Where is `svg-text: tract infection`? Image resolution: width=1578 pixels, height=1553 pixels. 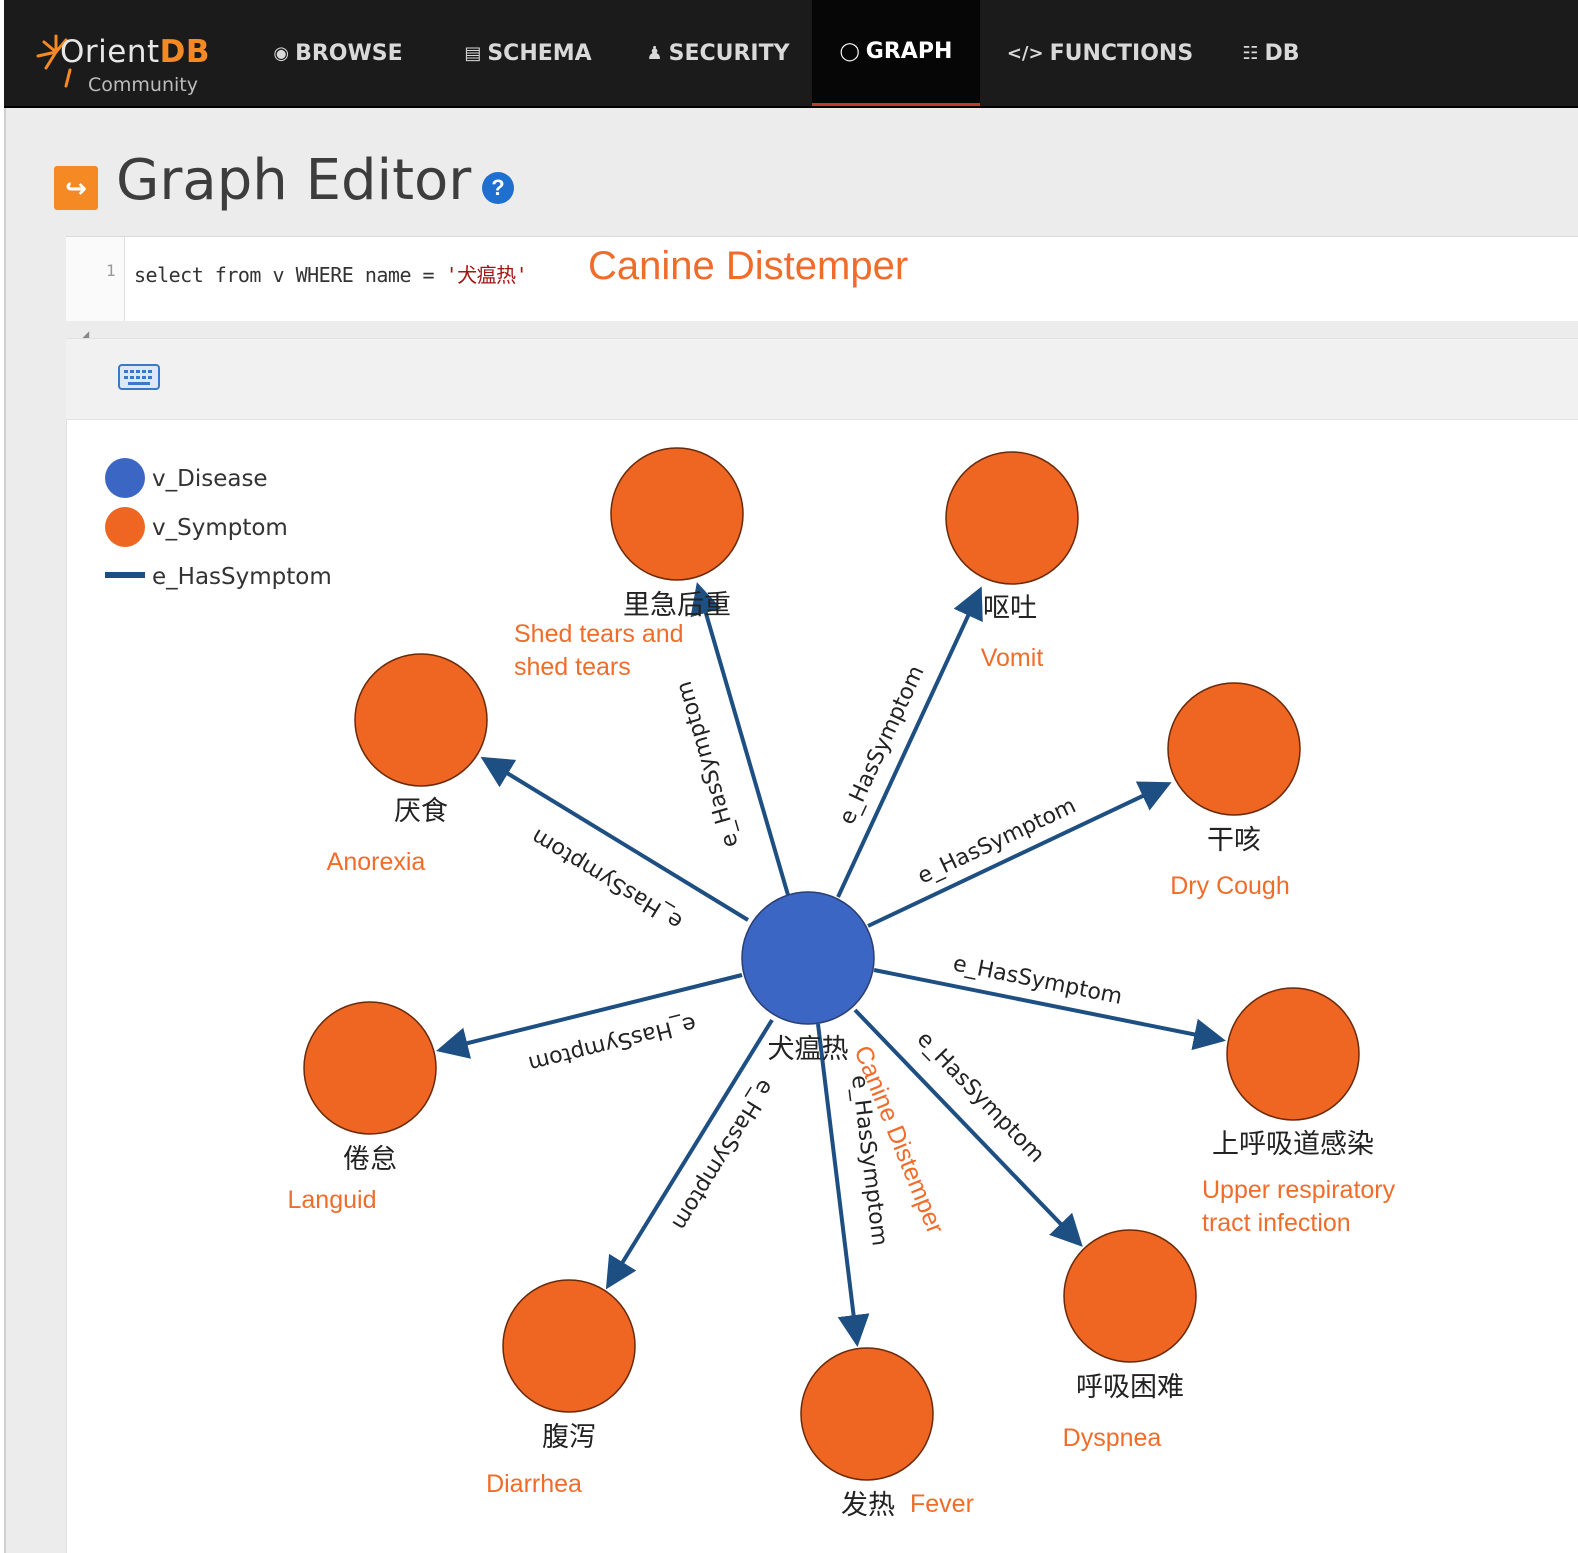
svg-text: tract infection is located at coordinates (1276, 1223).